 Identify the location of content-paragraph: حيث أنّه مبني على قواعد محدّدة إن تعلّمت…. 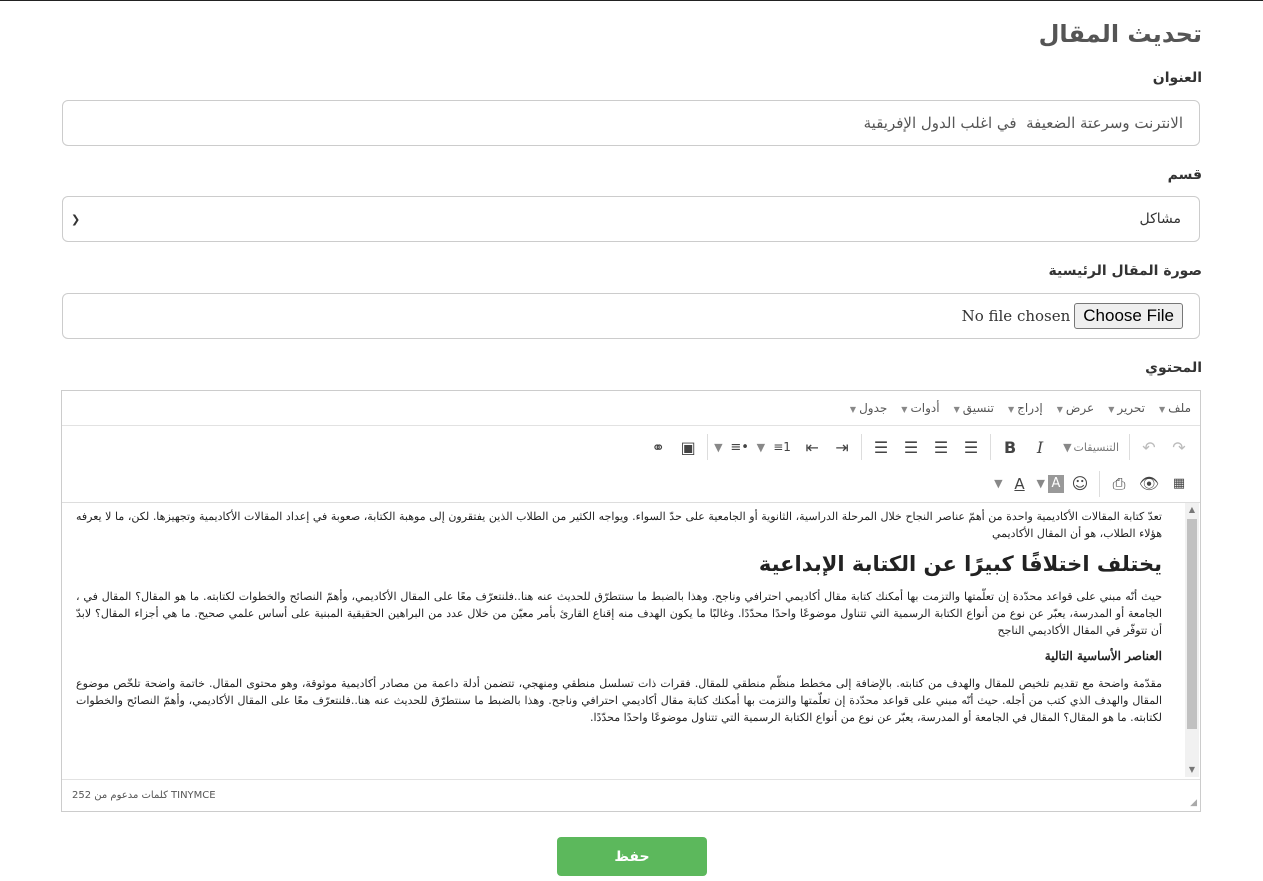
(619, 613).